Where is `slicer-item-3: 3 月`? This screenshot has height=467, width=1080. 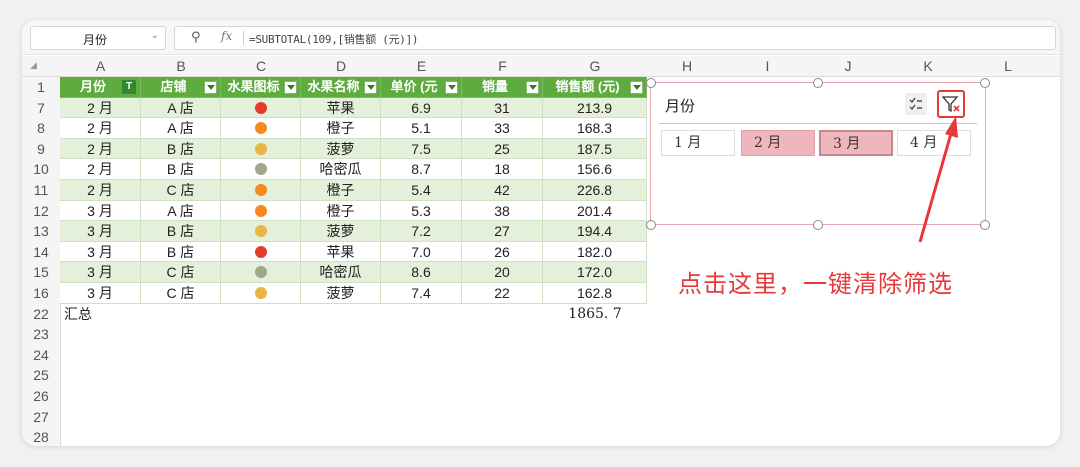
slicer-item-3: 3 月 is located at coordinates (856, 143).